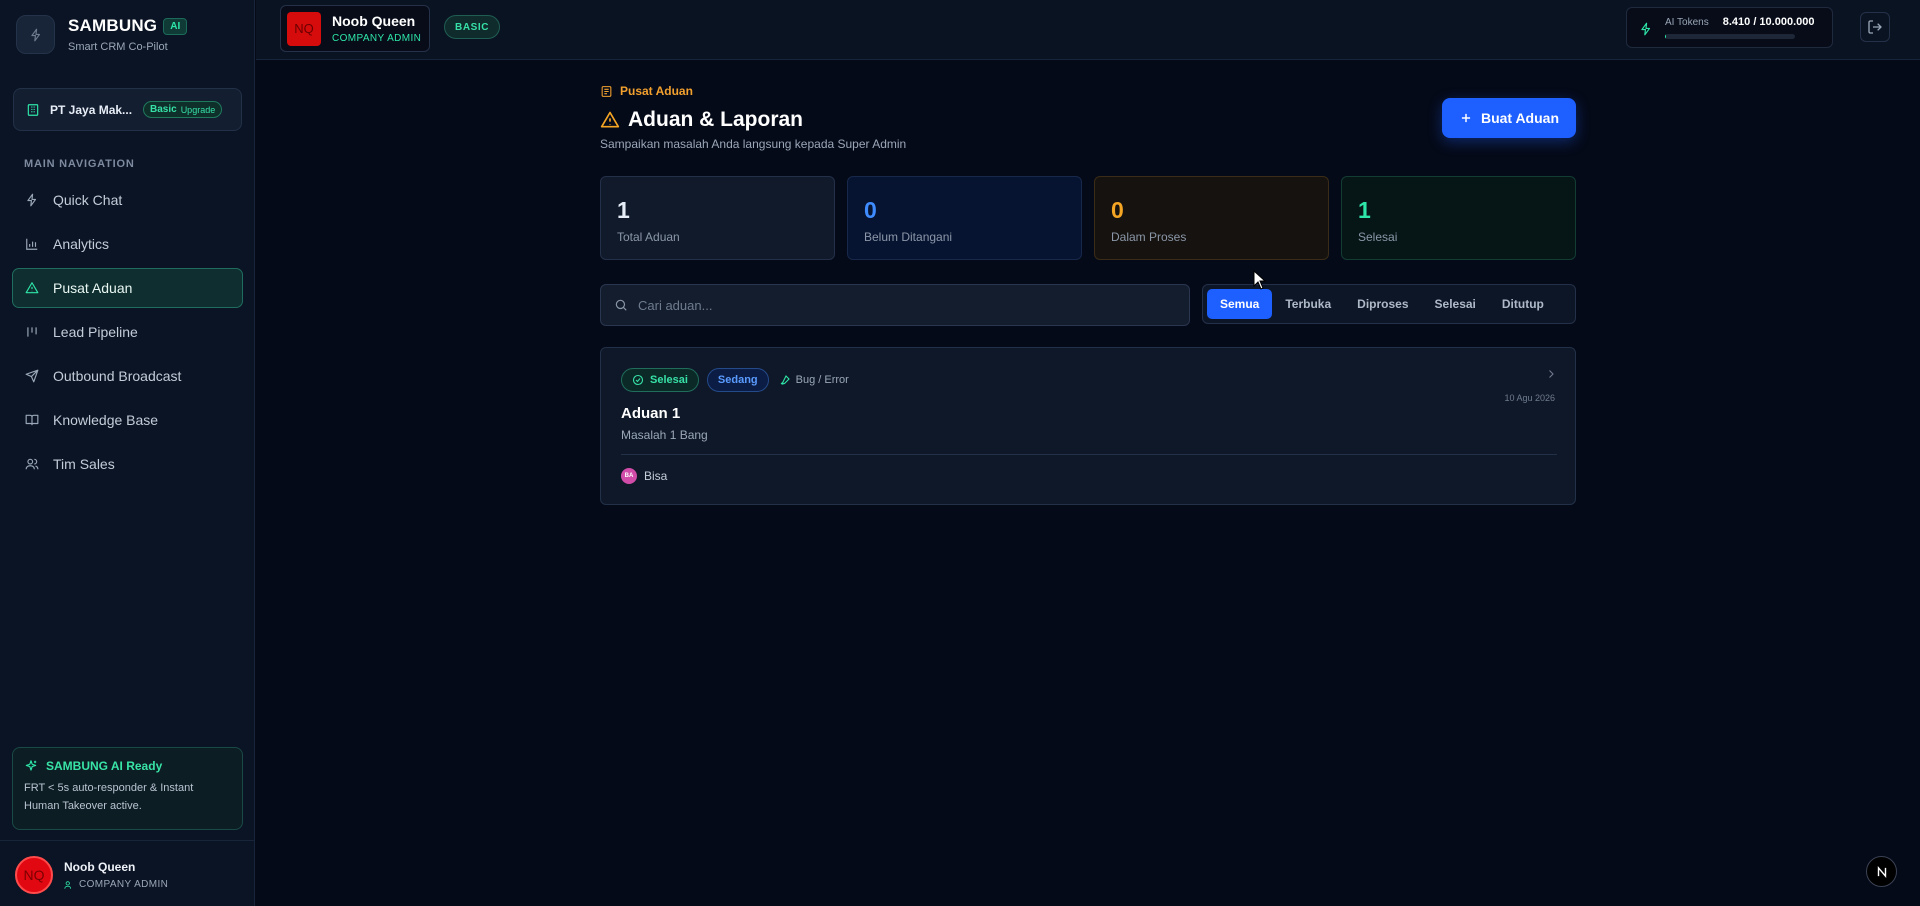  Describe the element at coordinates (31, 766) in the screenshot. I see `sparkle-icon` at that location.